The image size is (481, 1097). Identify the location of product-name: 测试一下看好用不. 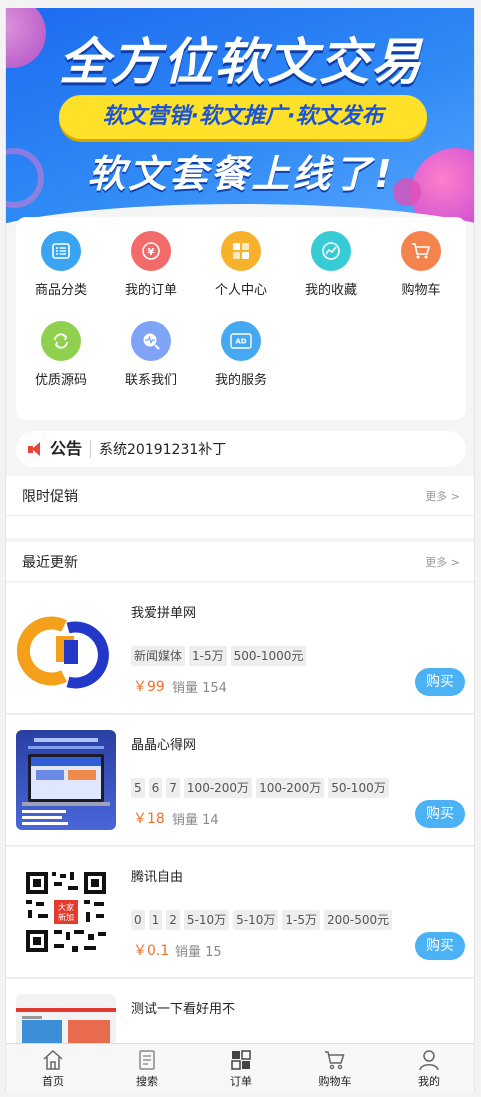
(183, 1007).